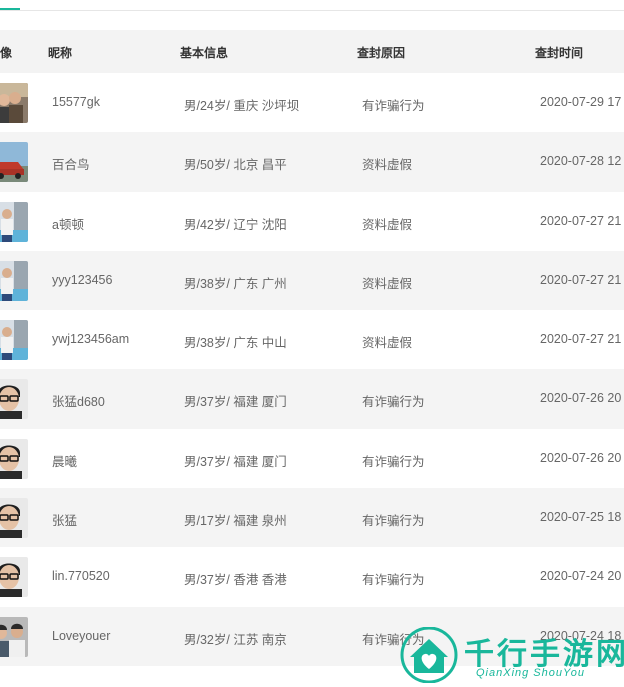 The height and width of the screenshot is (687, 624). Describe the element at coordinates (312, 636) in the screenshot. I see `table-row: Loveyouer 男/32岁/ 江苏 南京 有诈骗行为 2020-07-24 18` at that location.